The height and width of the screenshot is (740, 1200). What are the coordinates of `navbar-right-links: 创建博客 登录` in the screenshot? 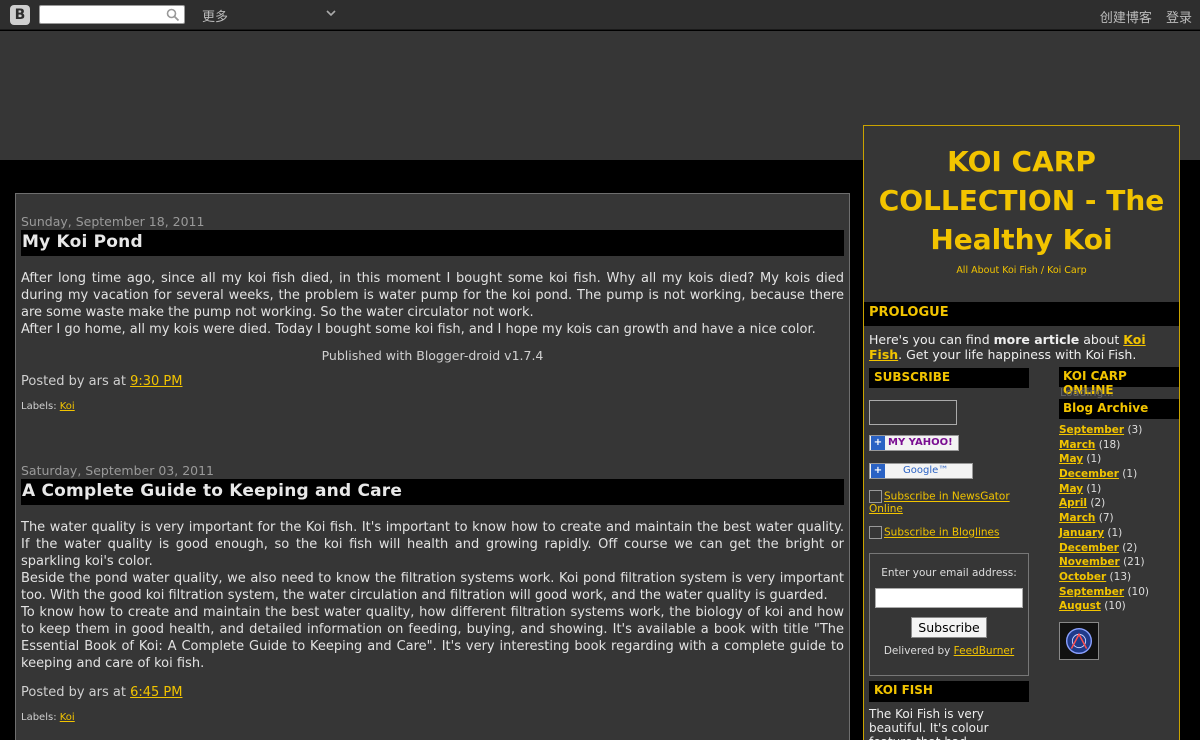 It's located at (1141, 16).